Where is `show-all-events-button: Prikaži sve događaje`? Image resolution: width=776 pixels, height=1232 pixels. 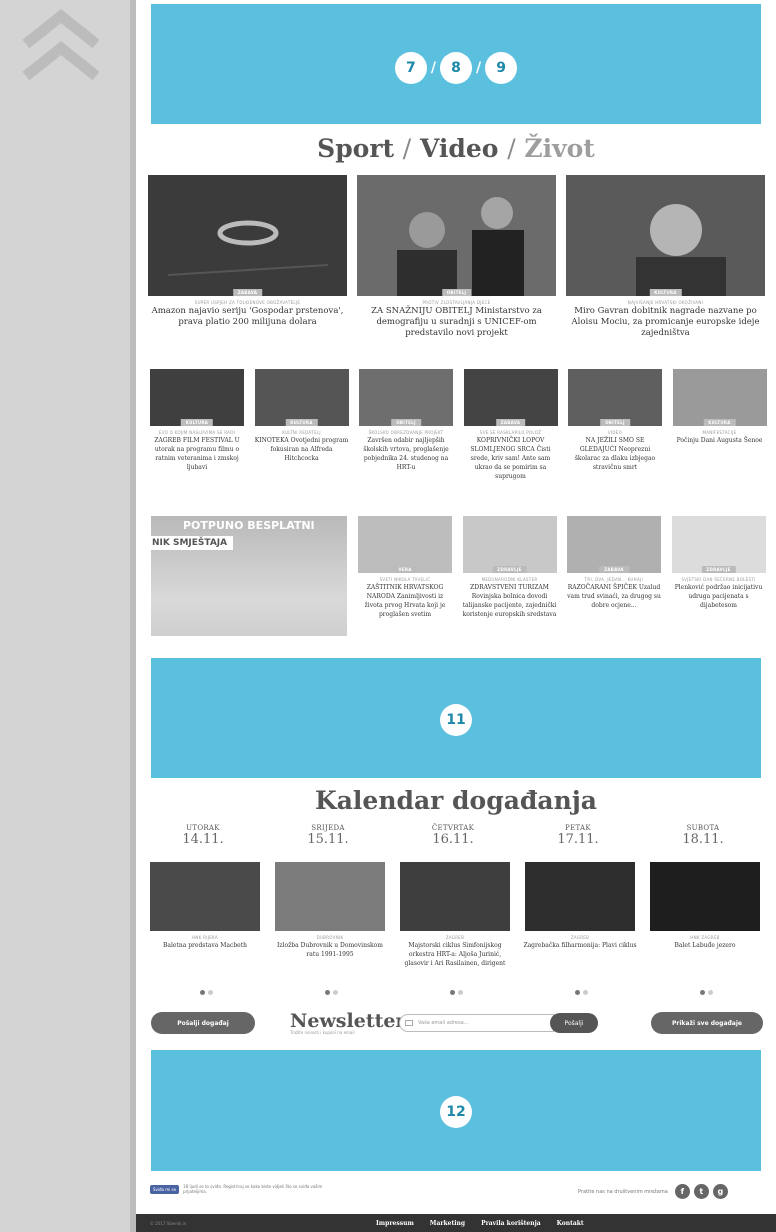 show-all-events-button: Prikaži sve događaje is located at coordinates (707, 1023).